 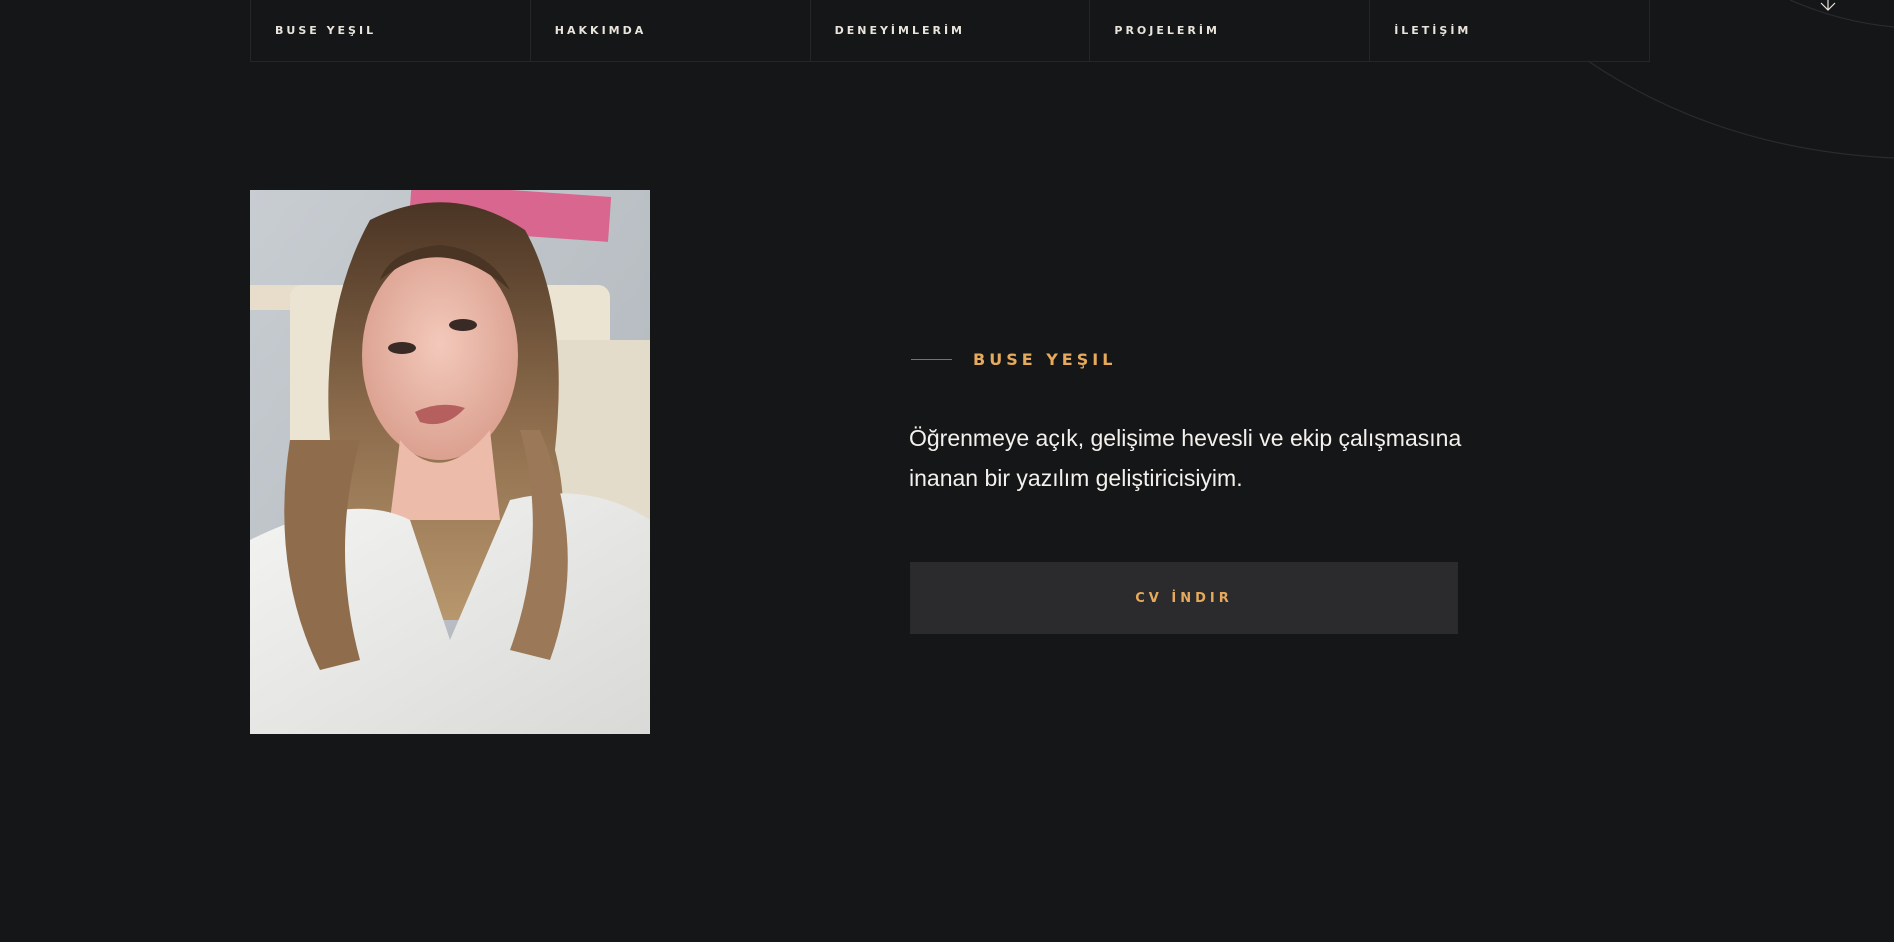 I want to click on nav-item-experience: DENEYİMLERİM, so click(x=949, y=30).